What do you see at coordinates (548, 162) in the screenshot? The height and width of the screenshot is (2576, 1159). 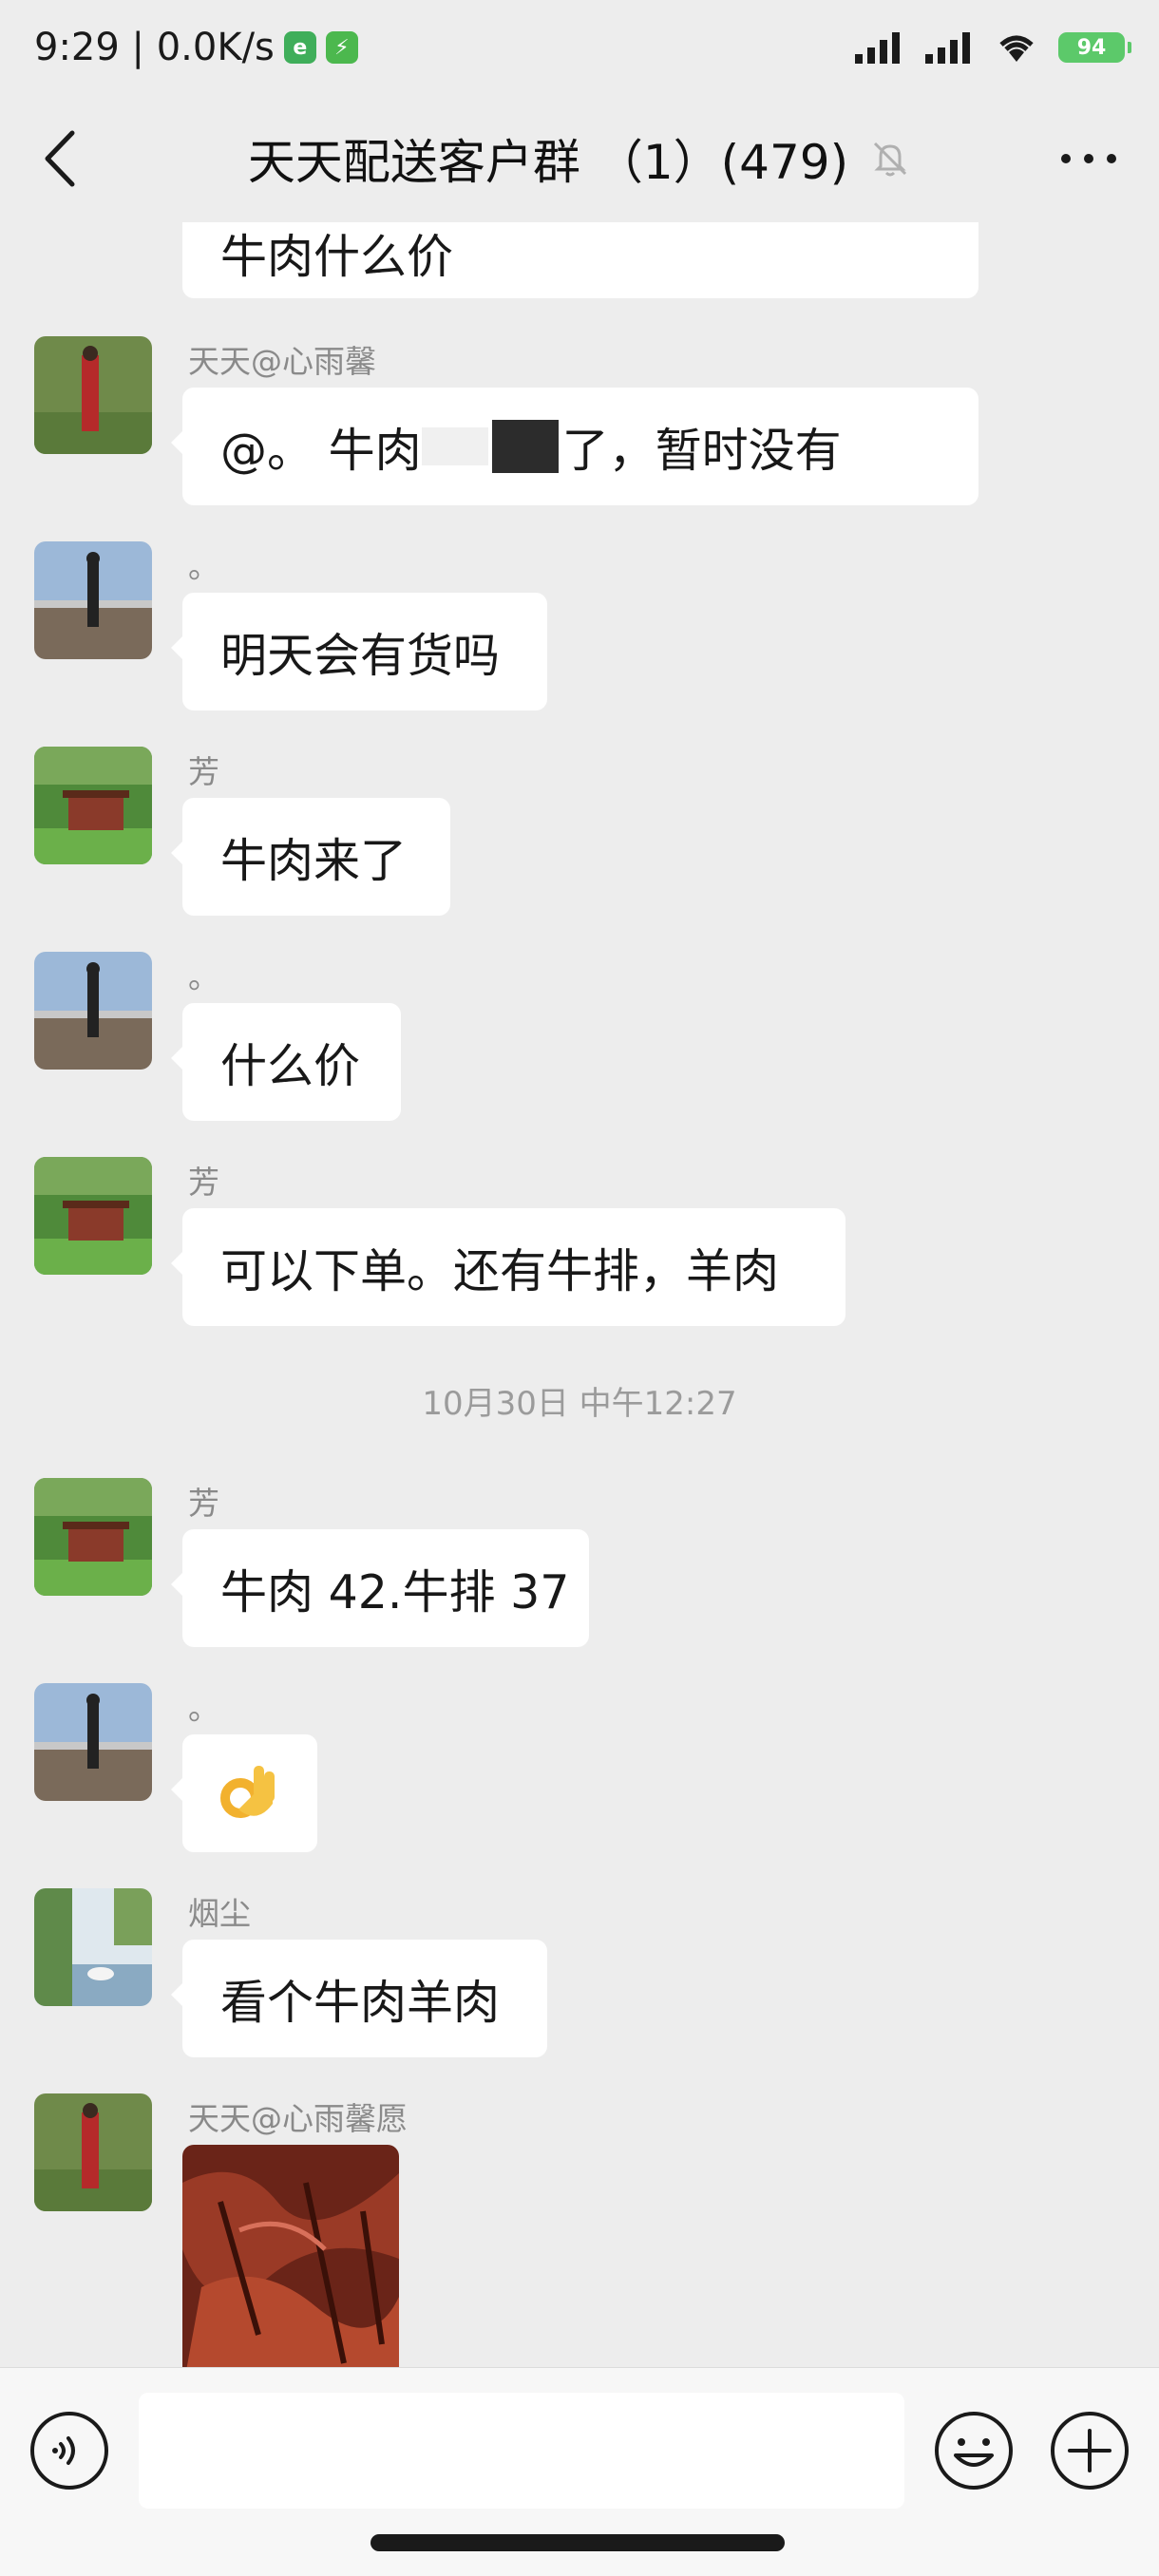 I see `group-name: 天天配送客户群 （1）(479)` at bounding box center [548, 162].